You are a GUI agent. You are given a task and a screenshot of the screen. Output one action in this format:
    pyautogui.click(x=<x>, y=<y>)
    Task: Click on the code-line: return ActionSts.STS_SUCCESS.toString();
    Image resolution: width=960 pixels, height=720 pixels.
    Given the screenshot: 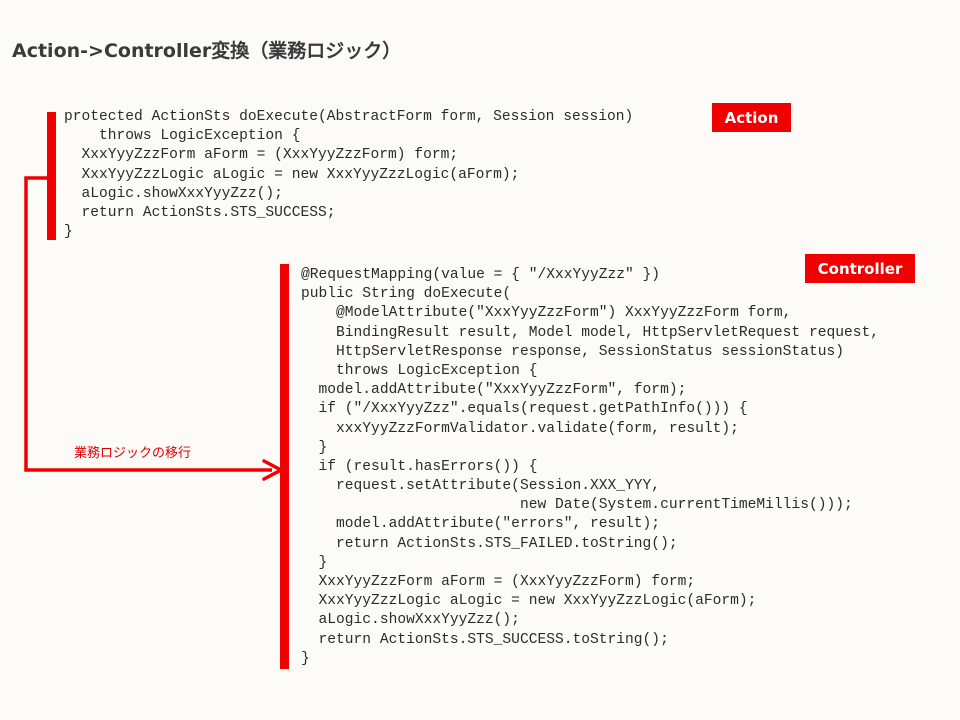 What is the action you would take?
    pyautogui.click(x=485, y=639)
    